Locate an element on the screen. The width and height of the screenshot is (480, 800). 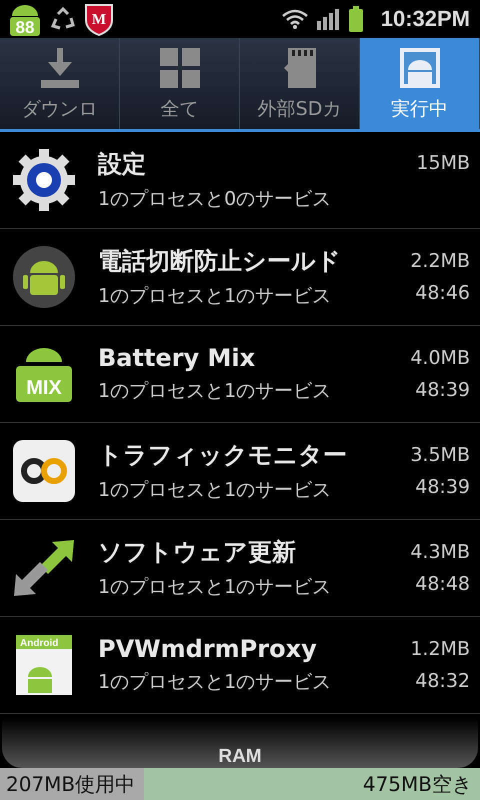
gear-icon is located at coordinates (44, 180).